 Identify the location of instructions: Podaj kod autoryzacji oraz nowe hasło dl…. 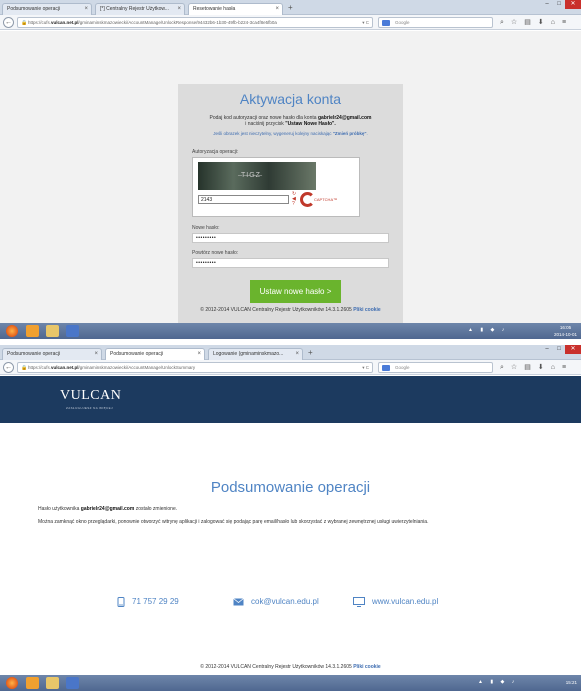
(290, 121).